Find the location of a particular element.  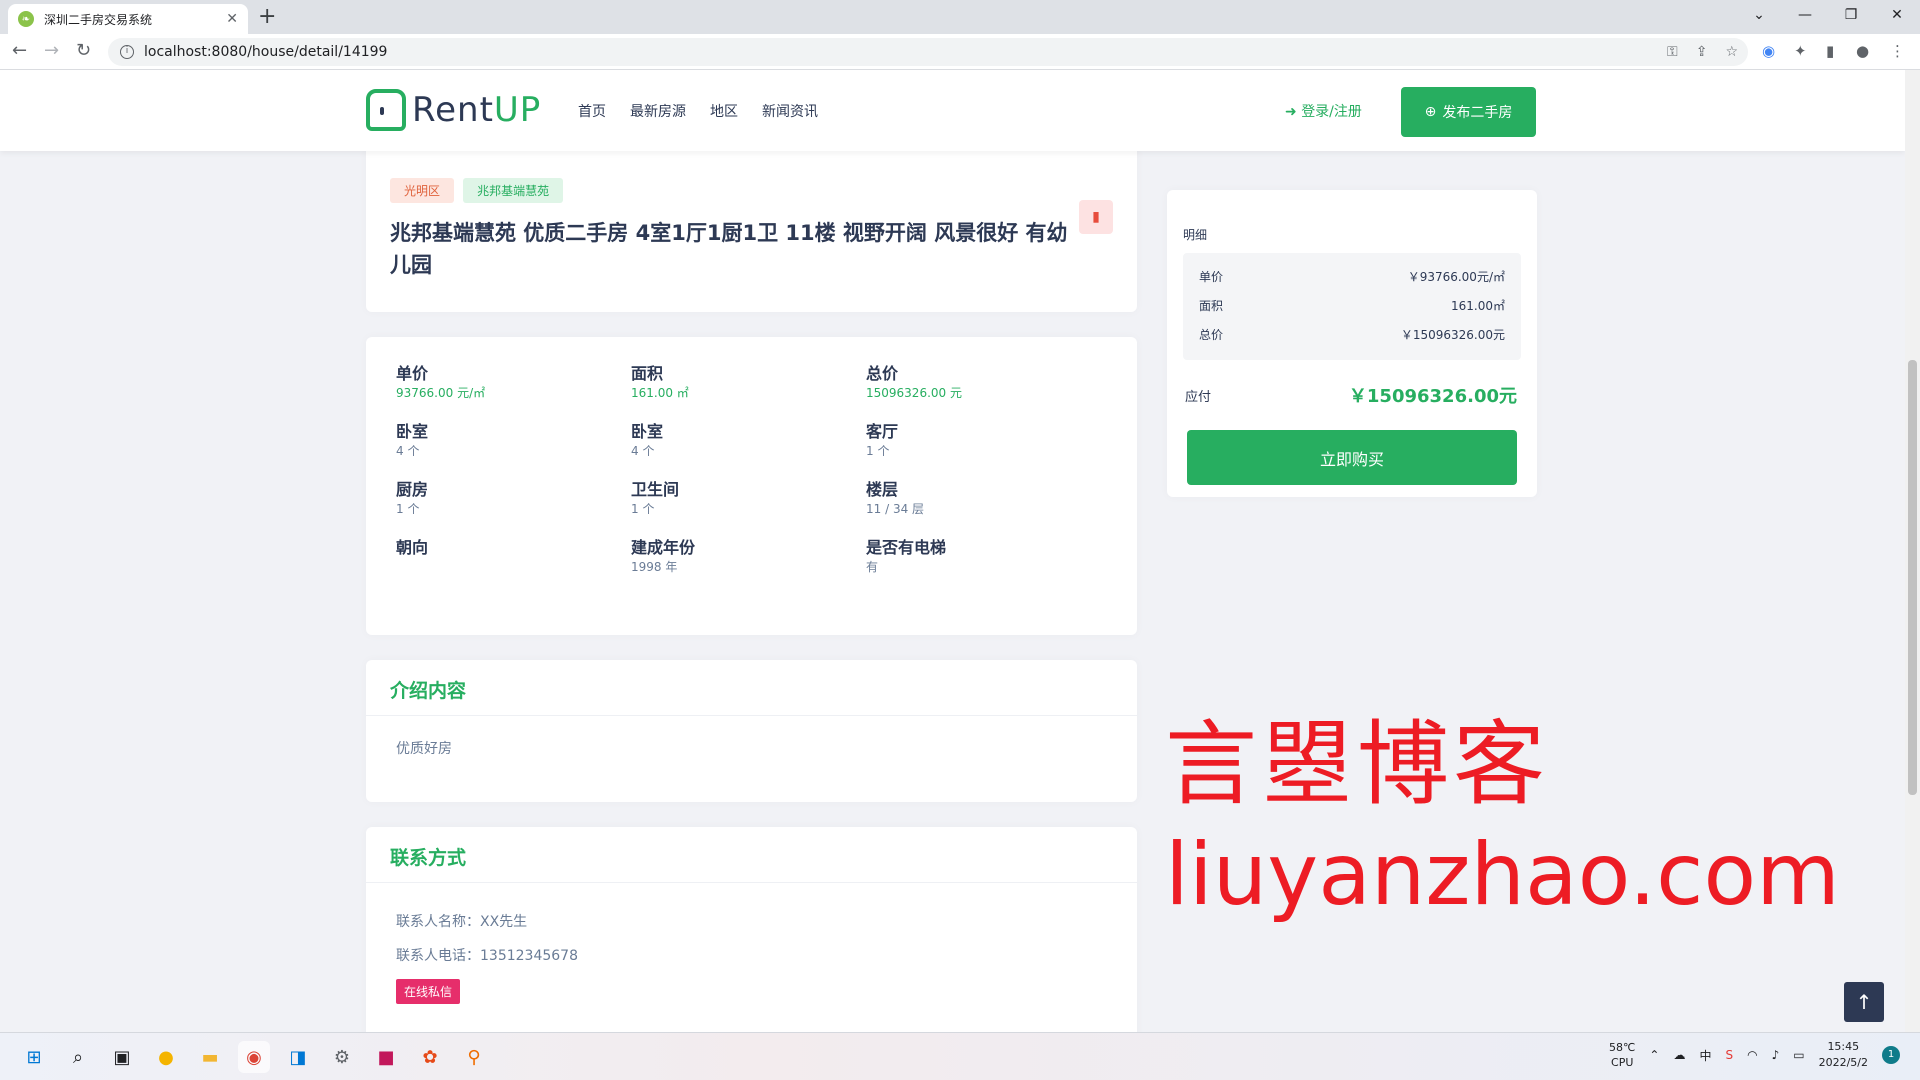

payable-amount: ￥15096326.00元 is located at coordinates (1432, 396).